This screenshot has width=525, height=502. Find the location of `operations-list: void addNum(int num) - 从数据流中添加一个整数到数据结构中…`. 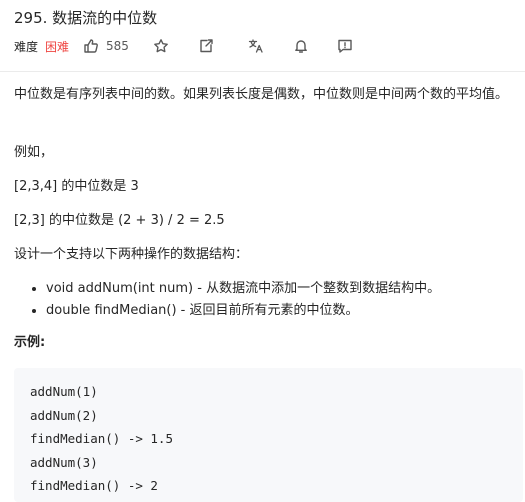

operations-list: void addNum(int num) - 从数据流中添加一个整数到数据结构中… is located at coordinates (243, 300).